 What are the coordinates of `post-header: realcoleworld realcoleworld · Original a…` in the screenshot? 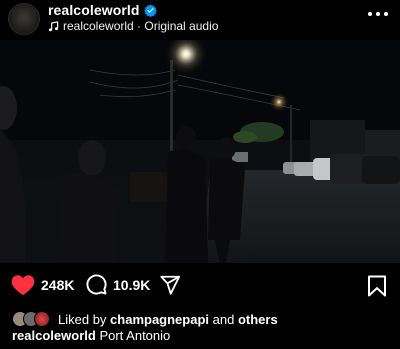 It's located at (200, 20).